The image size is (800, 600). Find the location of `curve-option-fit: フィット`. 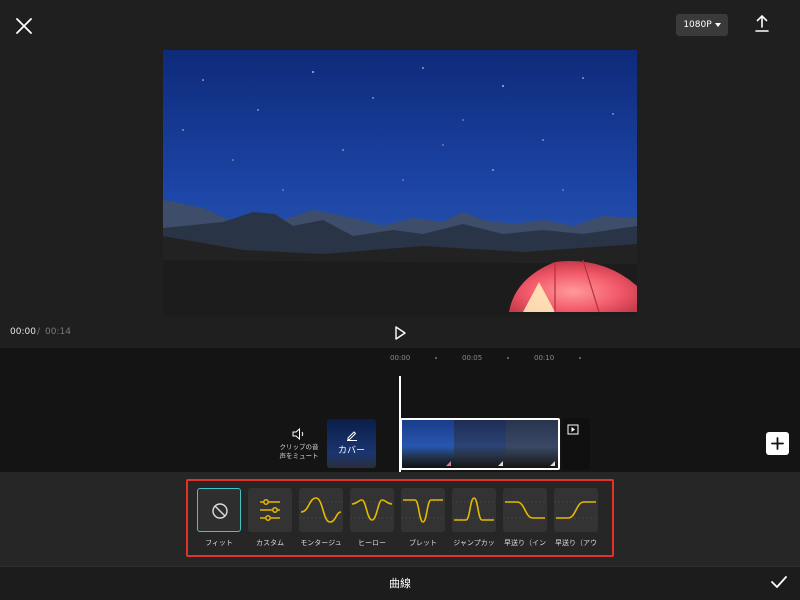

curve-option-fit: フィット is located at coordinates (219, 518).